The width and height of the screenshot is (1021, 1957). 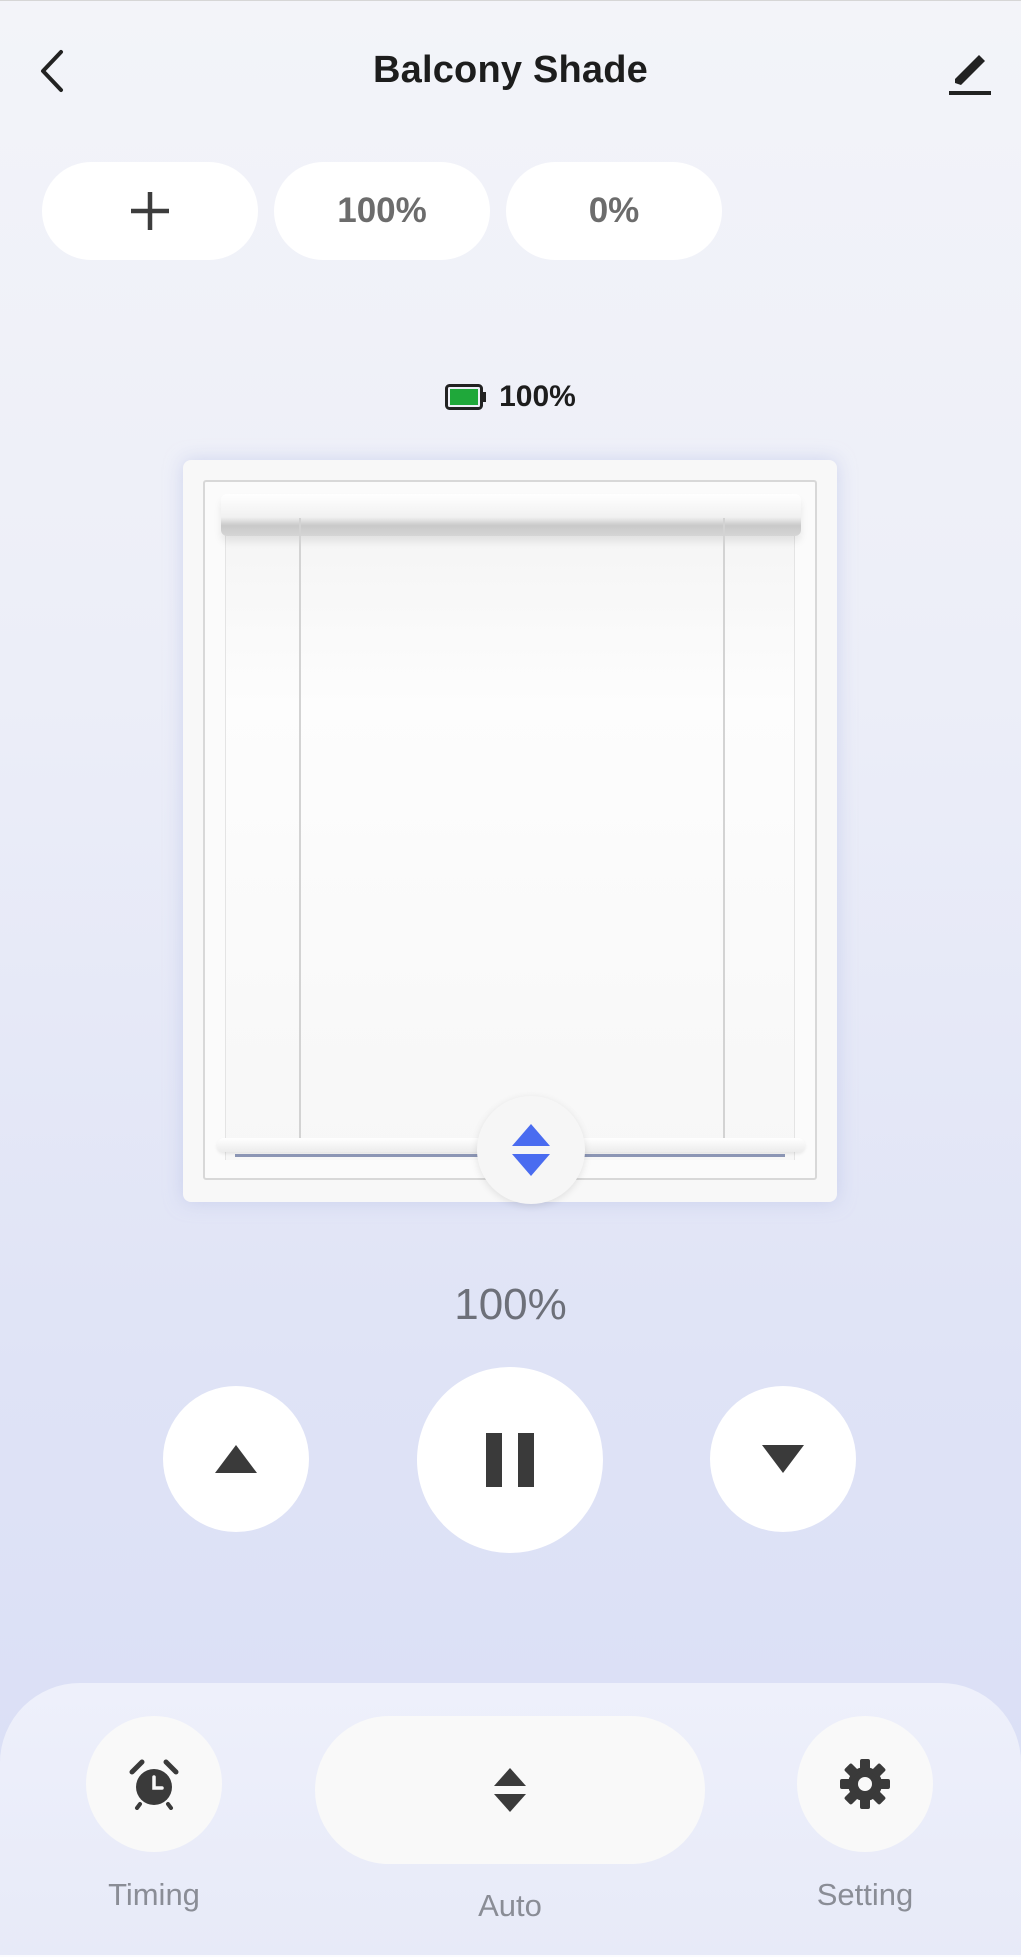 I want to click on page-title: Balcony Shade, so click(x=510, y=70).